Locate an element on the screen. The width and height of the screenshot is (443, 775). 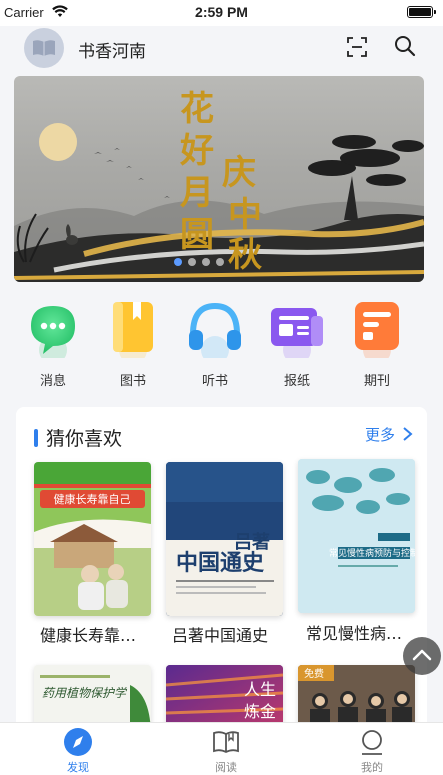
tab-reading: 阅读 is located at coordinates (226, 751).